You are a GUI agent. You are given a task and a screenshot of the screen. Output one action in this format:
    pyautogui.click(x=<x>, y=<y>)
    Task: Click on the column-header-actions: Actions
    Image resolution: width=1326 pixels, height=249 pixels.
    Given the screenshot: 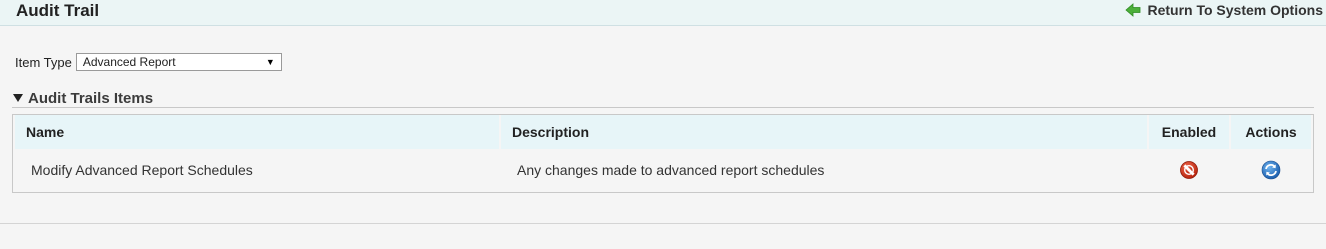 What is the action you would take?
    pyautogui.click(x=1271, y=132)
    